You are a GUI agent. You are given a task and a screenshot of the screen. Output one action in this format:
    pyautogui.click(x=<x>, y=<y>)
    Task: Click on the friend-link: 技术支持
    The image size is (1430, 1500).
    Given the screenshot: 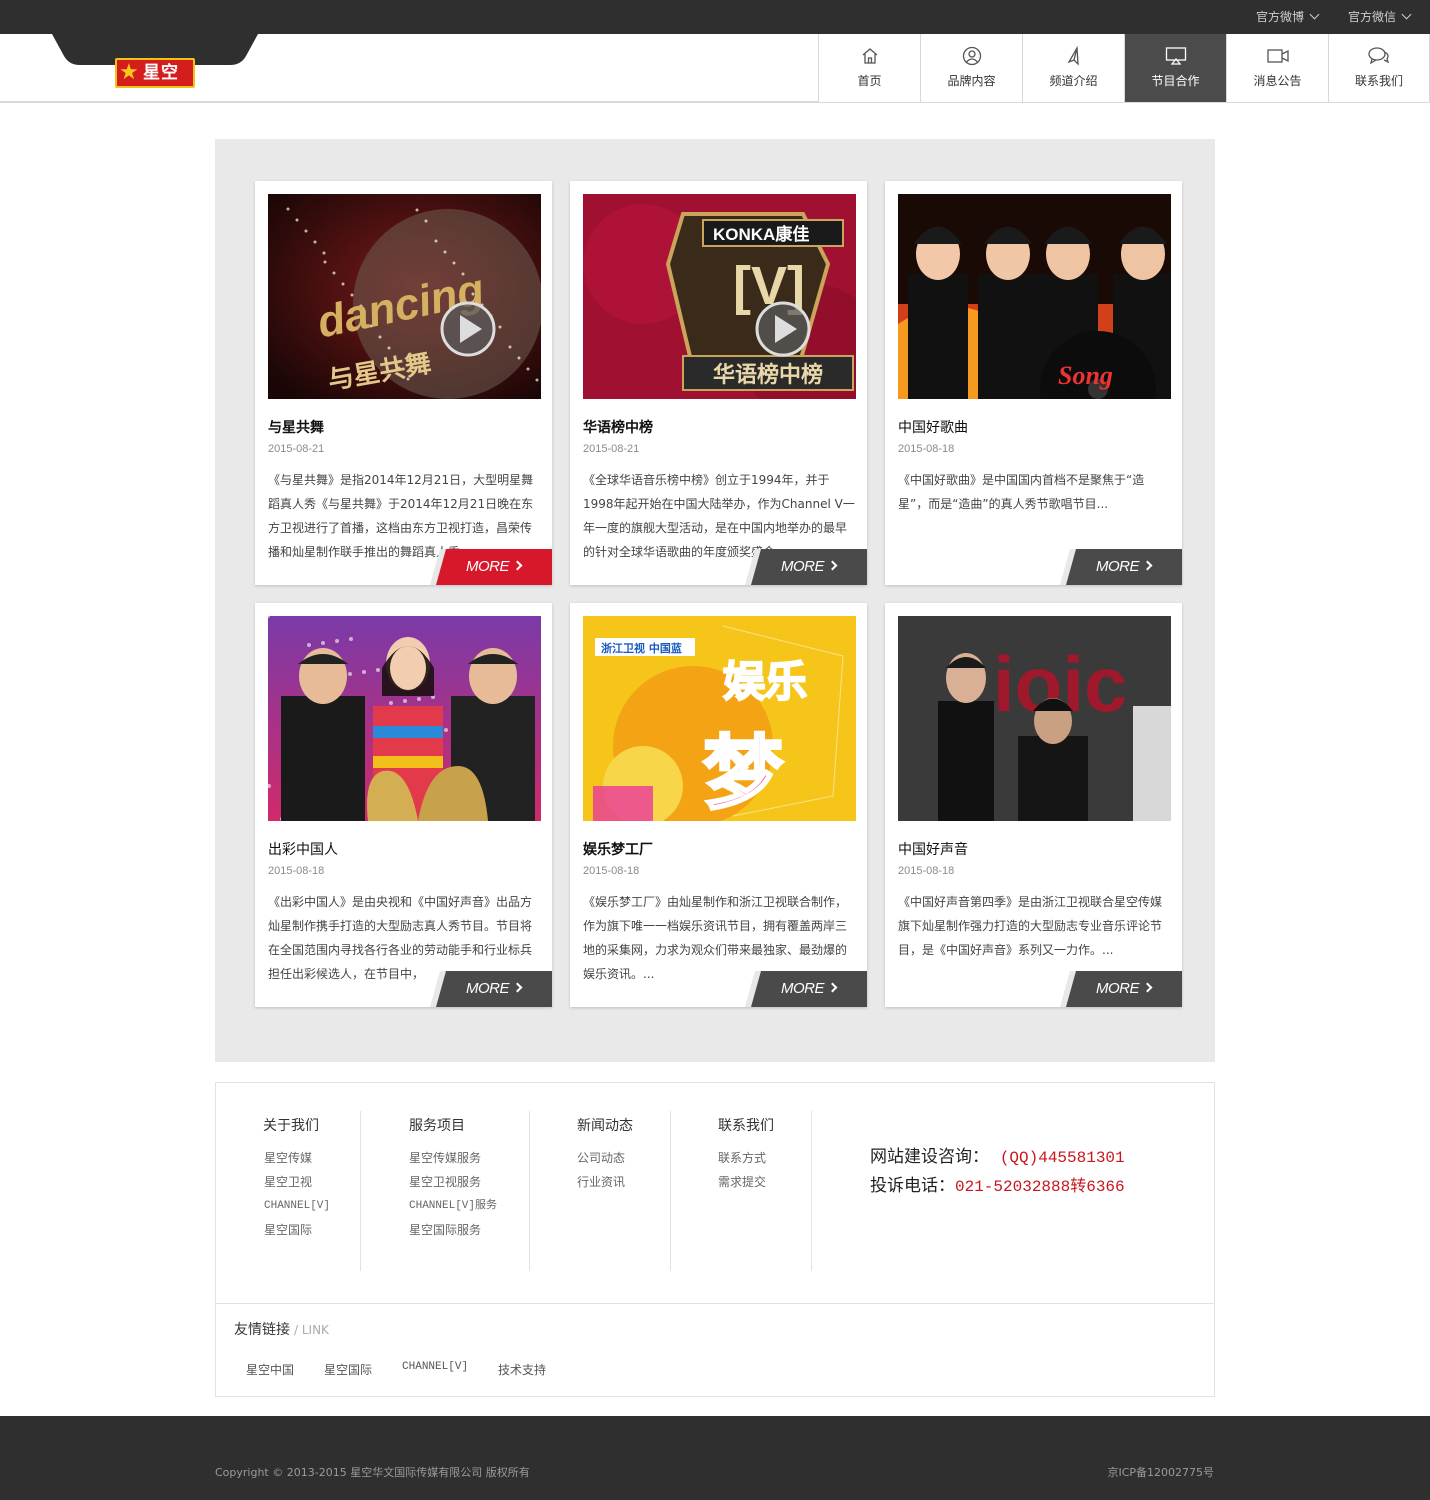 What is the action you would take?
    pyautogui.click(x=522, y=1369)
    